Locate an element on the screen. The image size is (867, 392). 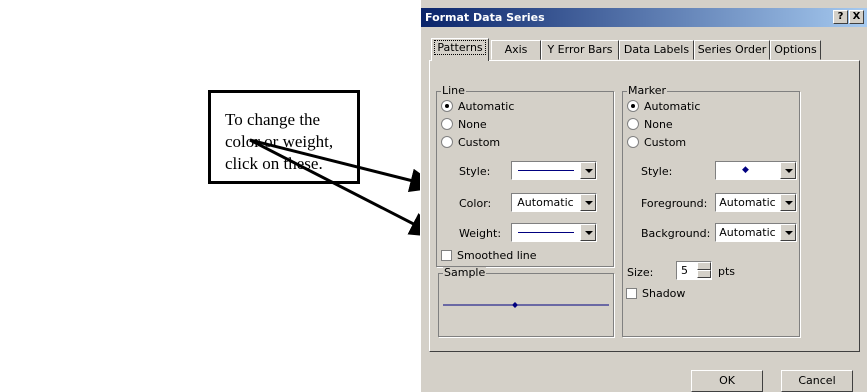
close-button: X is located at coordinates (856, 17).